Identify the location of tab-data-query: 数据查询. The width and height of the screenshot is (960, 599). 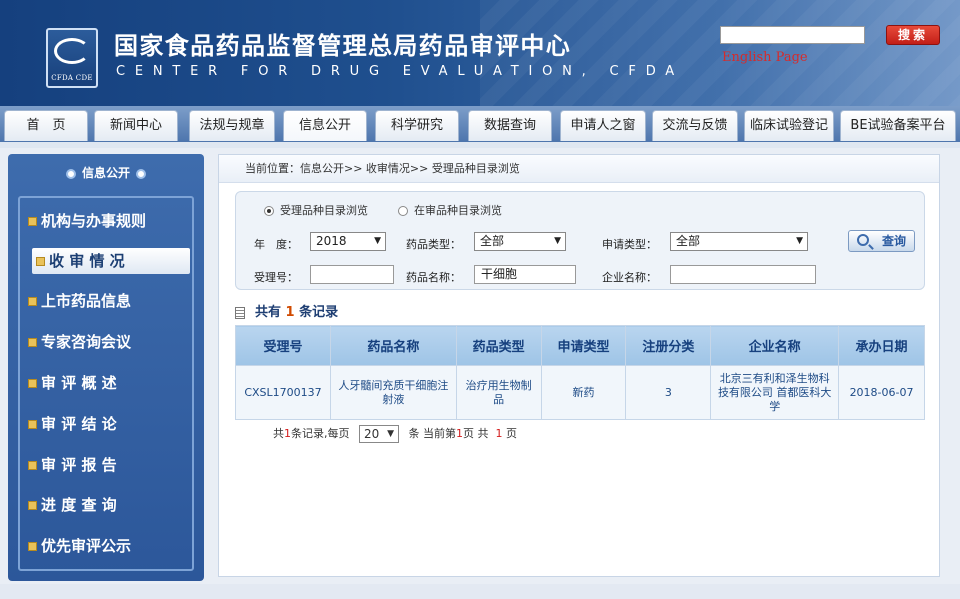
(510, 125).